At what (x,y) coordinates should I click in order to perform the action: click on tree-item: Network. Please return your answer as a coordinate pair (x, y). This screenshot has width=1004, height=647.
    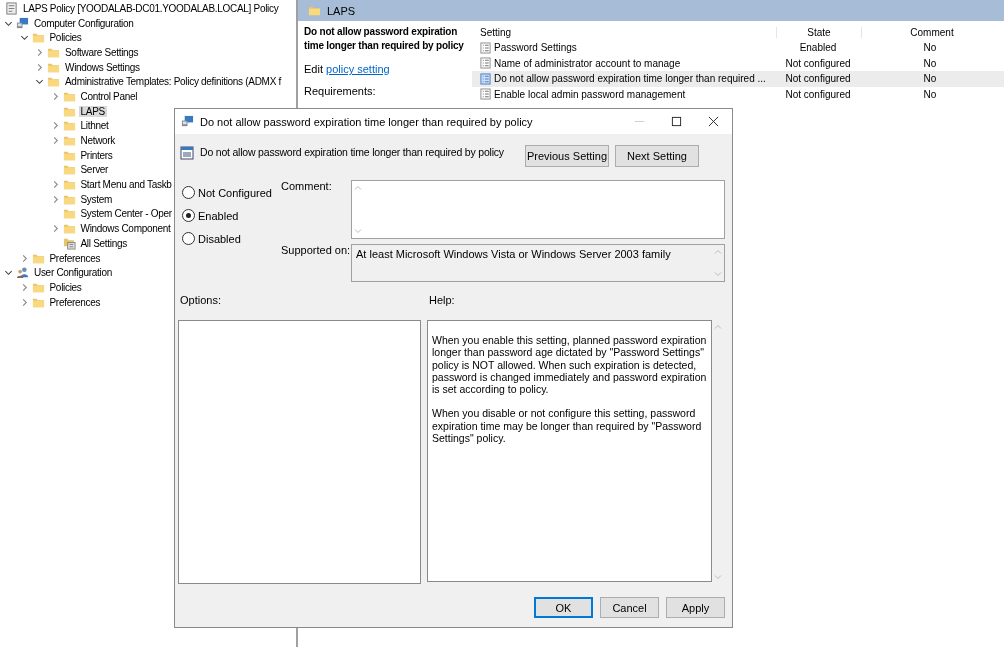
    Looking at the image, I should click on (98, 141).